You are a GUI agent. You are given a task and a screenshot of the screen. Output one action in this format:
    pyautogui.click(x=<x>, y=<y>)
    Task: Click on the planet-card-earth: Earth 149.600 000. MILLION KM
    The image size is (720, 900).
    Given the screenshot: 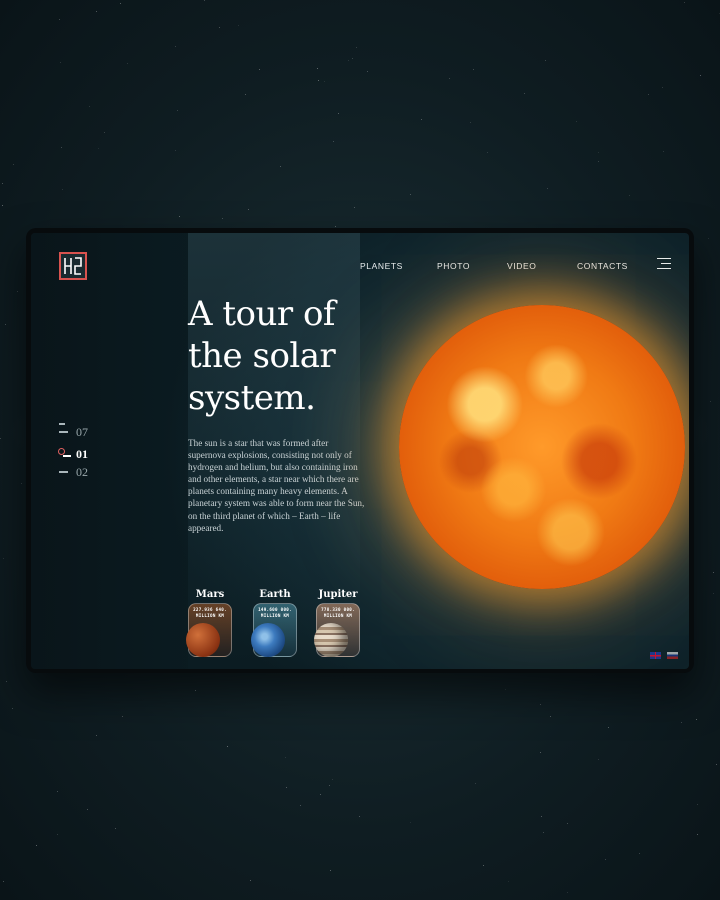 What is the action you would take?
    pyautogui.click(x=275, y=629)
    